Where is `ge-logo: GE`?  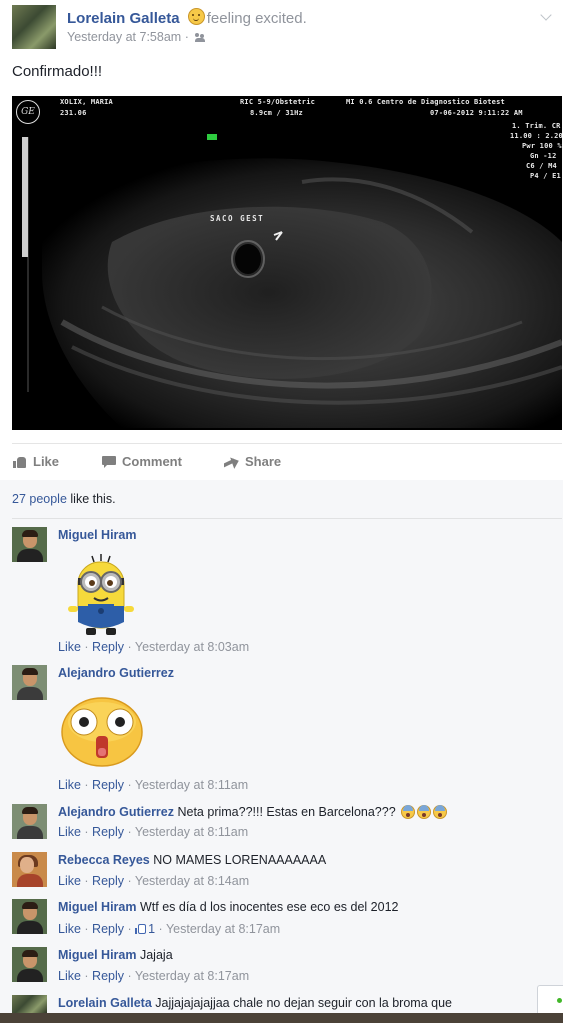
ge-logo: GE is located at coordinates (28, 112).